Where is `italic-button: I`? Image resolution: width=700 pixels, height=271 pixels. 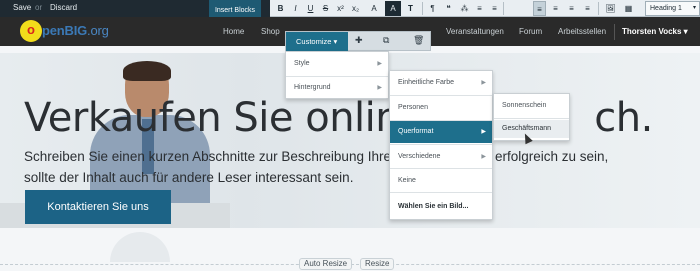
italic-button: I is located at coordinates (295, 8).